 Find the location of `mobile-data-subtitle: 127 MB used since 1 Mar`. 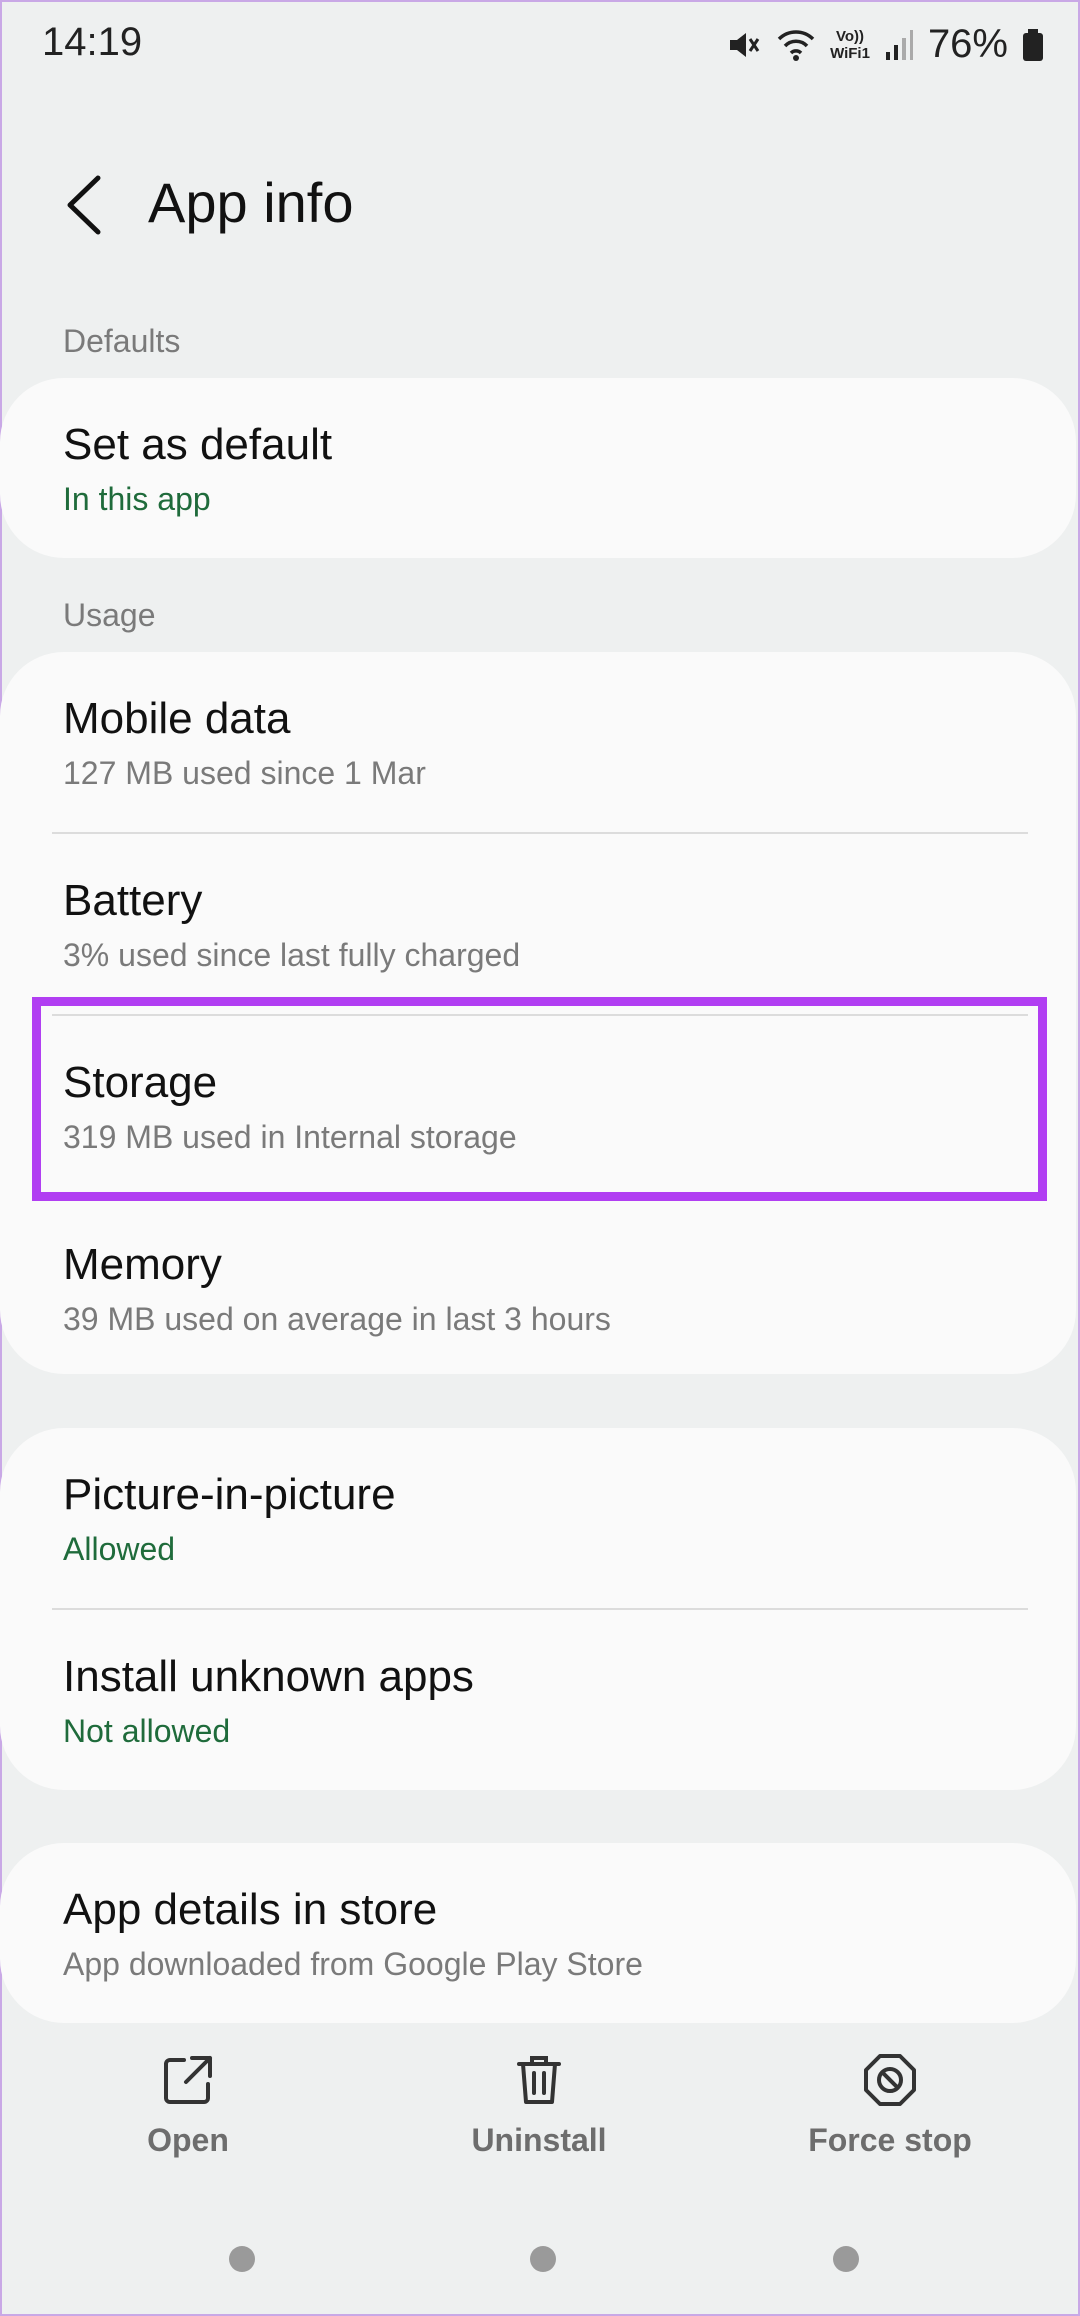

mobile-data-subtitle: 127 MB used since 1 Mar is located at coordinates (244, 773).